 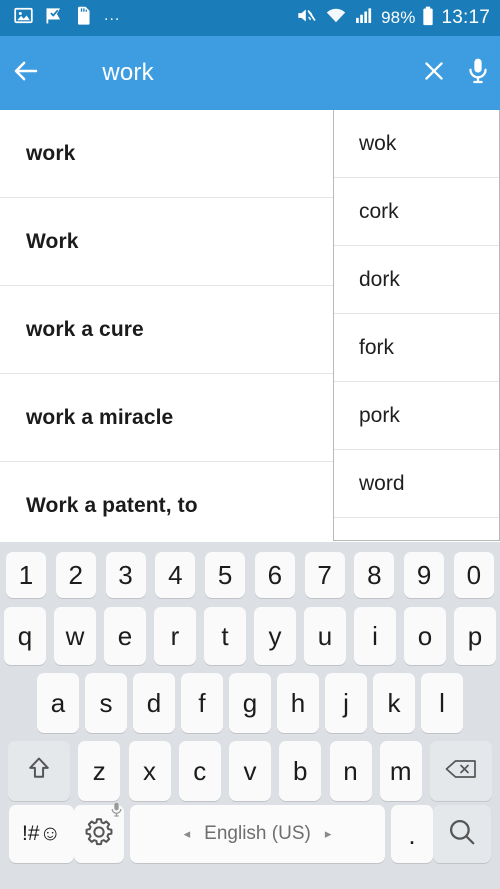 I want to click on list-item: dork, so click(x=416, y=280).